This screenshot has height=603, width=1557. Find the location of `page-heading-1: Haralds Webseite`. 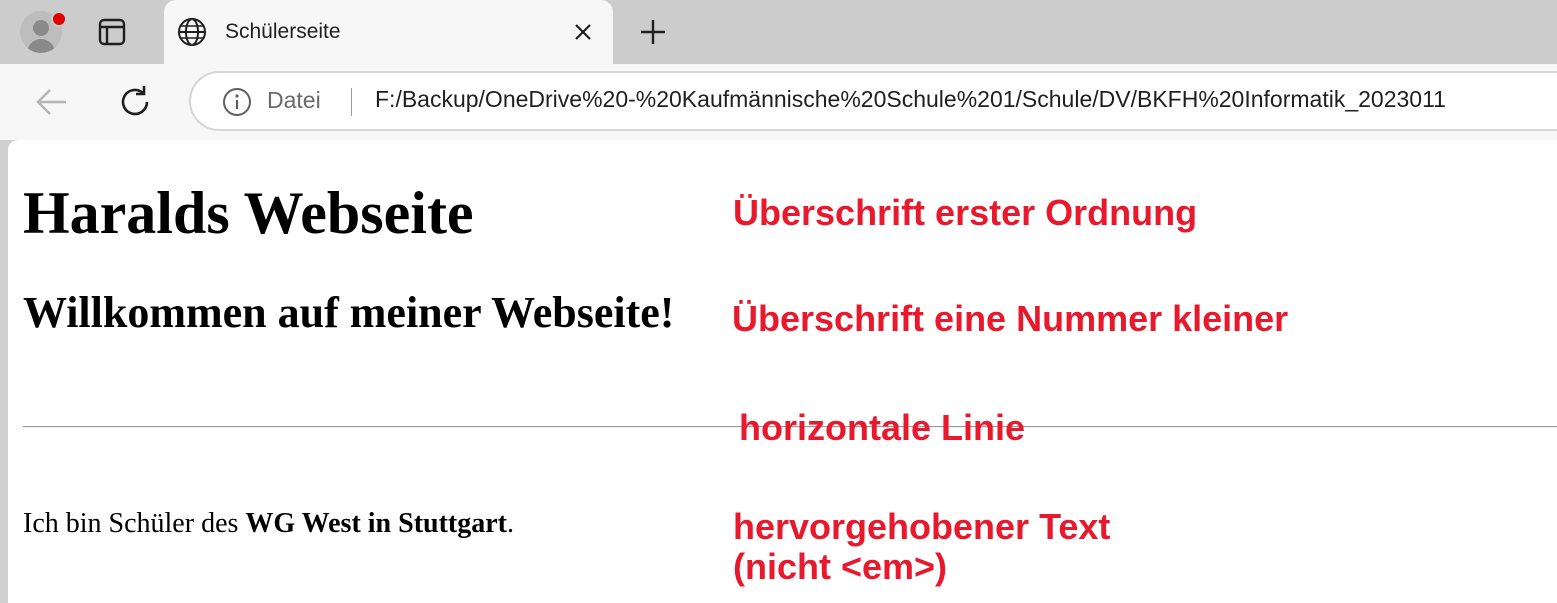

page-heading-1: Haralds Webseite is located at coordinates (248, 213).